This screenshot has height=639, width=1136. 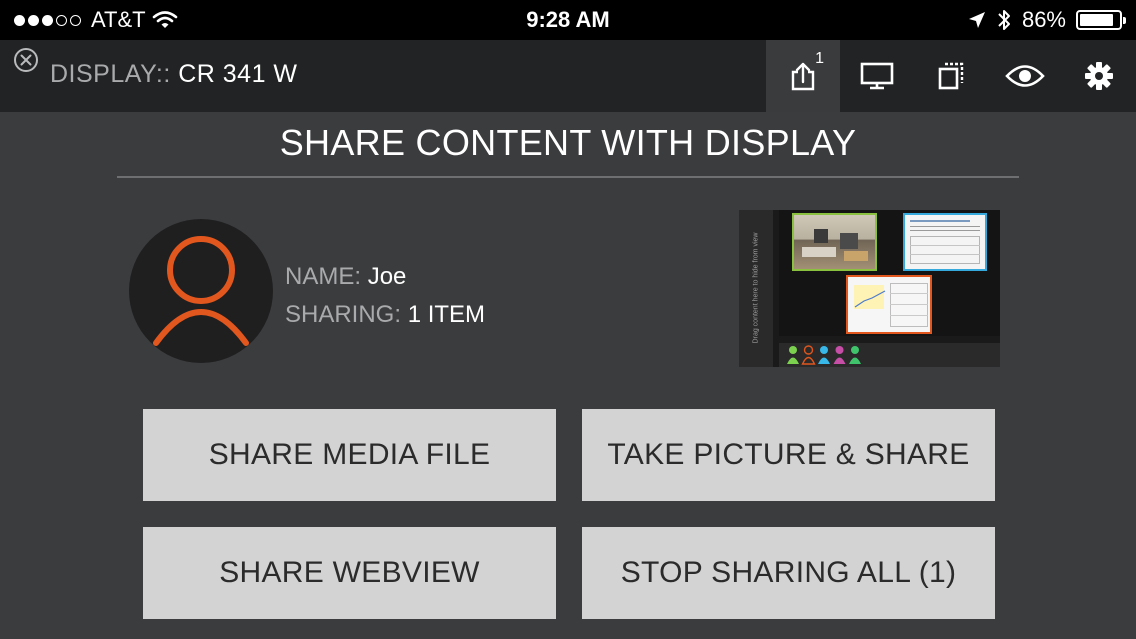 I want to click on battery-percent: 86%, so click(x=1043, y=19).